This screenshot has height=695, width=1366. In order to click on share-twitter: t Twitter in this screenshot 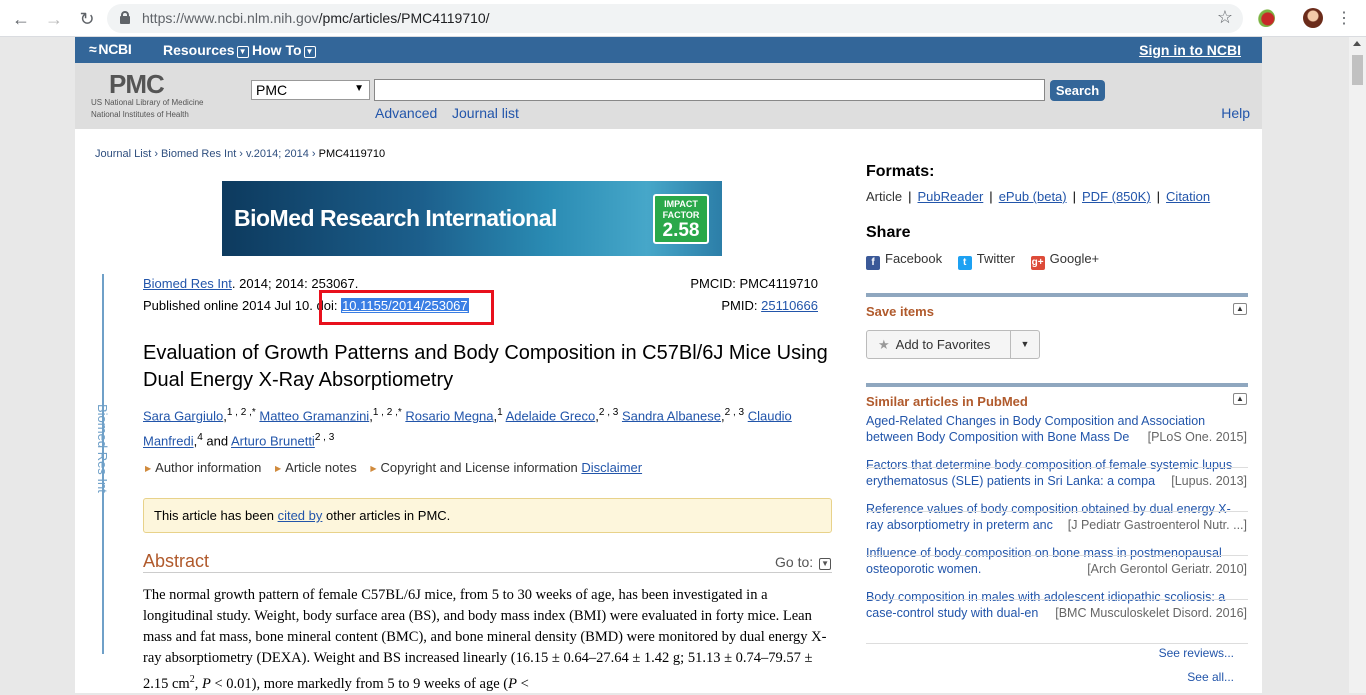, I will do `click(986, 260)`.